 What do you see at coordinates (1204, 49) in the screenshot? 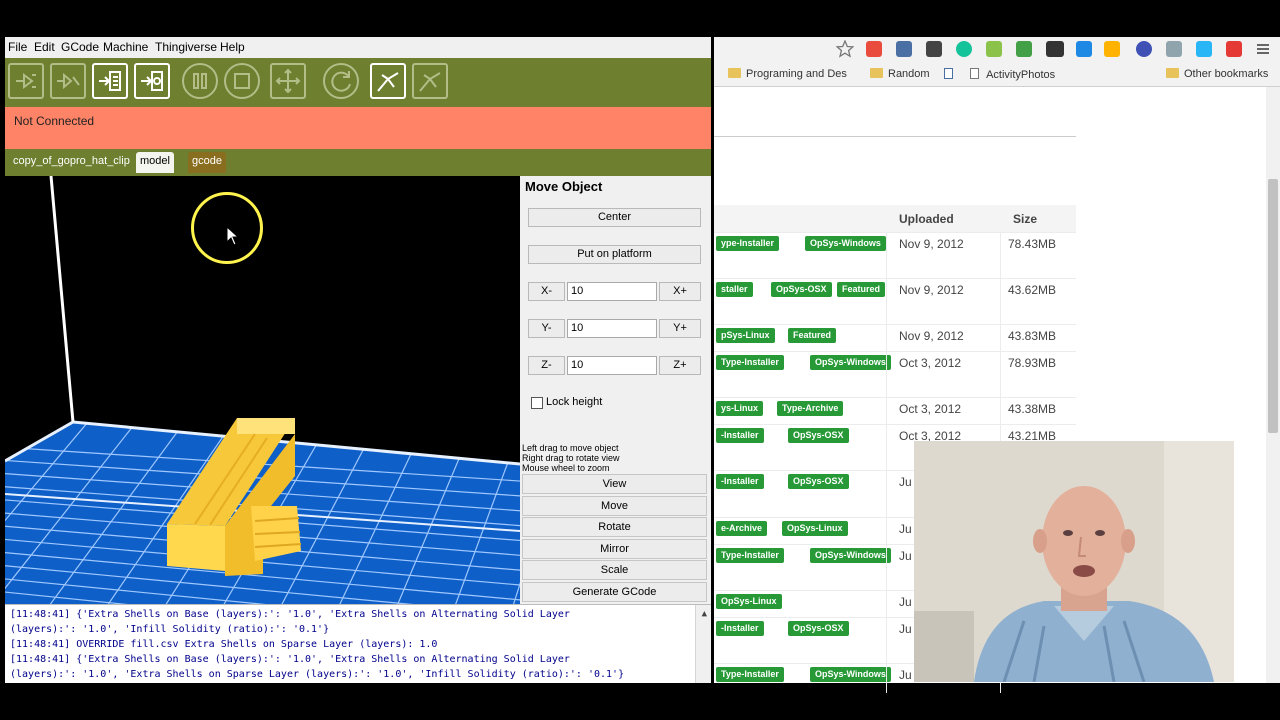
I see `extension-pen-icon` at bounding box center [1204, 49].